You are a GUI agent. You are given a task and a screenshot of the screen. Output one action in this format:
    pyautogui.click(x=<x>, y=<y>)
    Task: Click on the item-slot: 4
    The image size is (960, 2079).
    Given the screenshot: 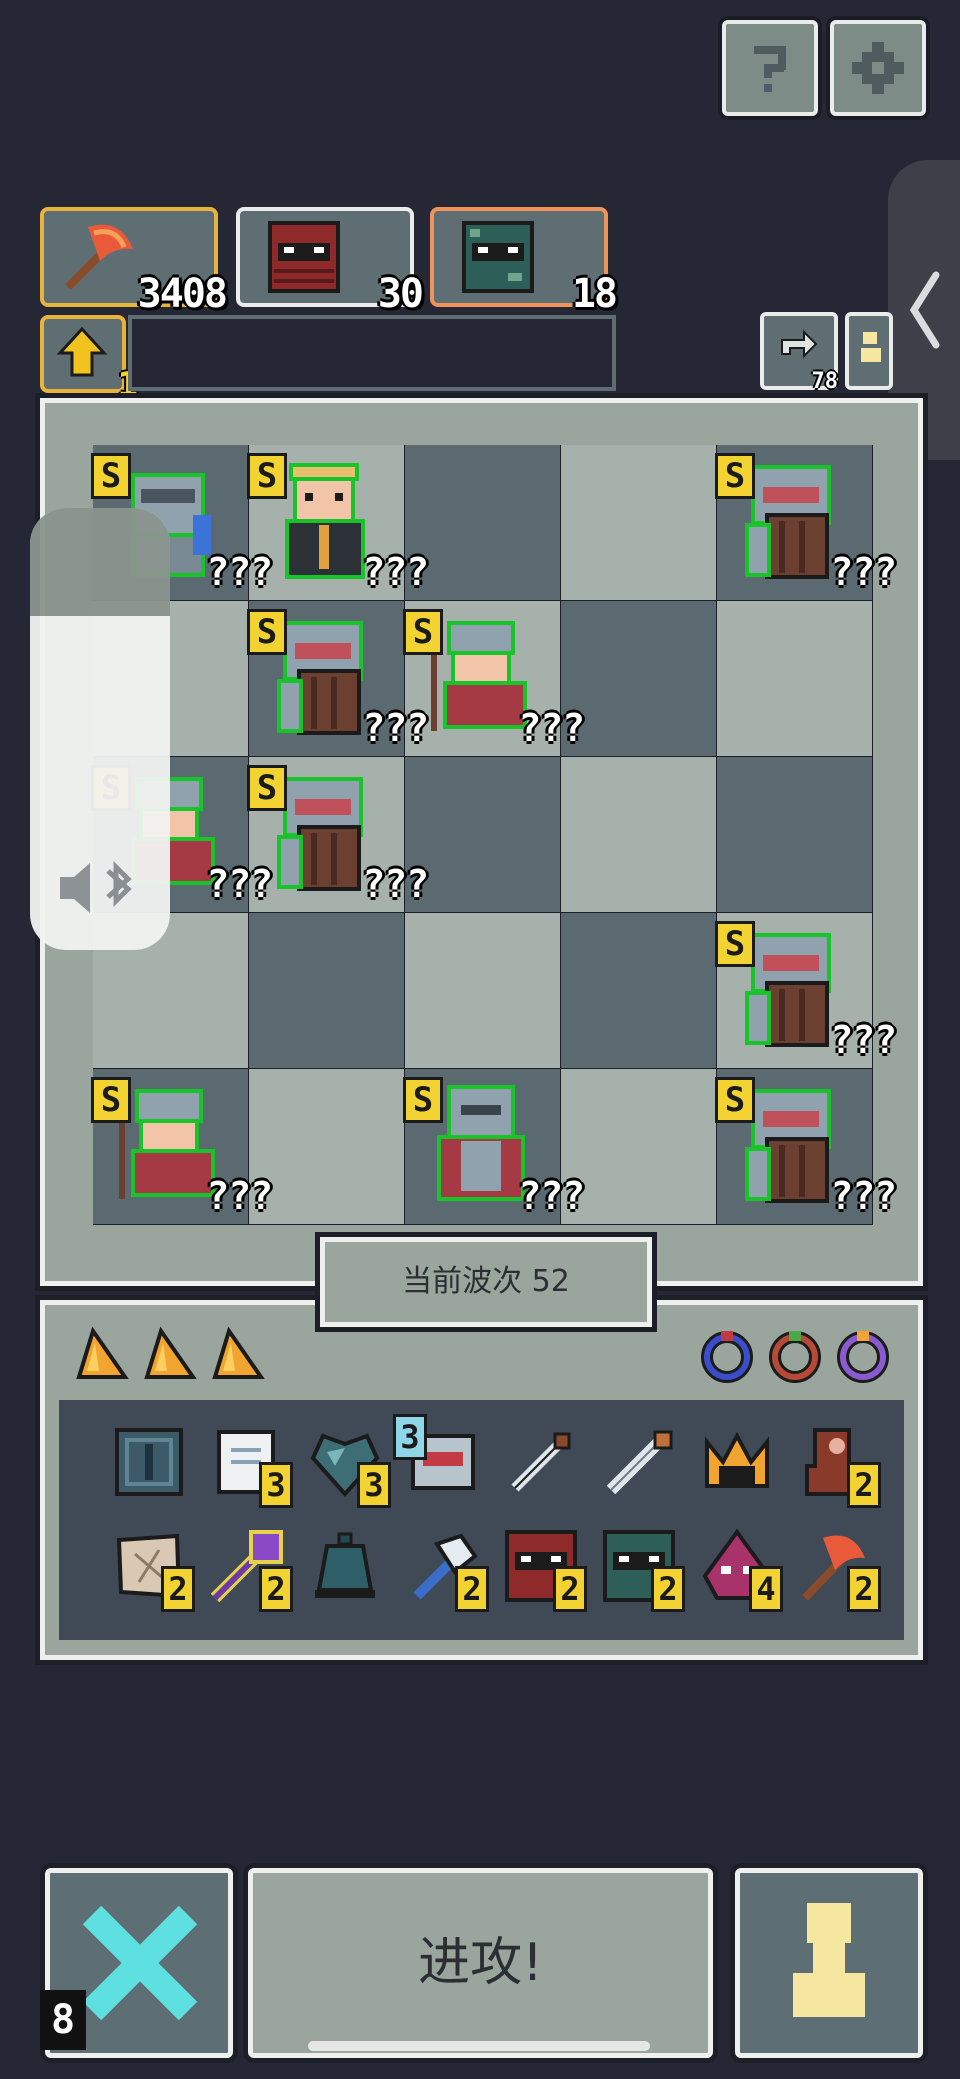 What is the action you would take?
    pyautogui.click(x=740, y=1569)
    